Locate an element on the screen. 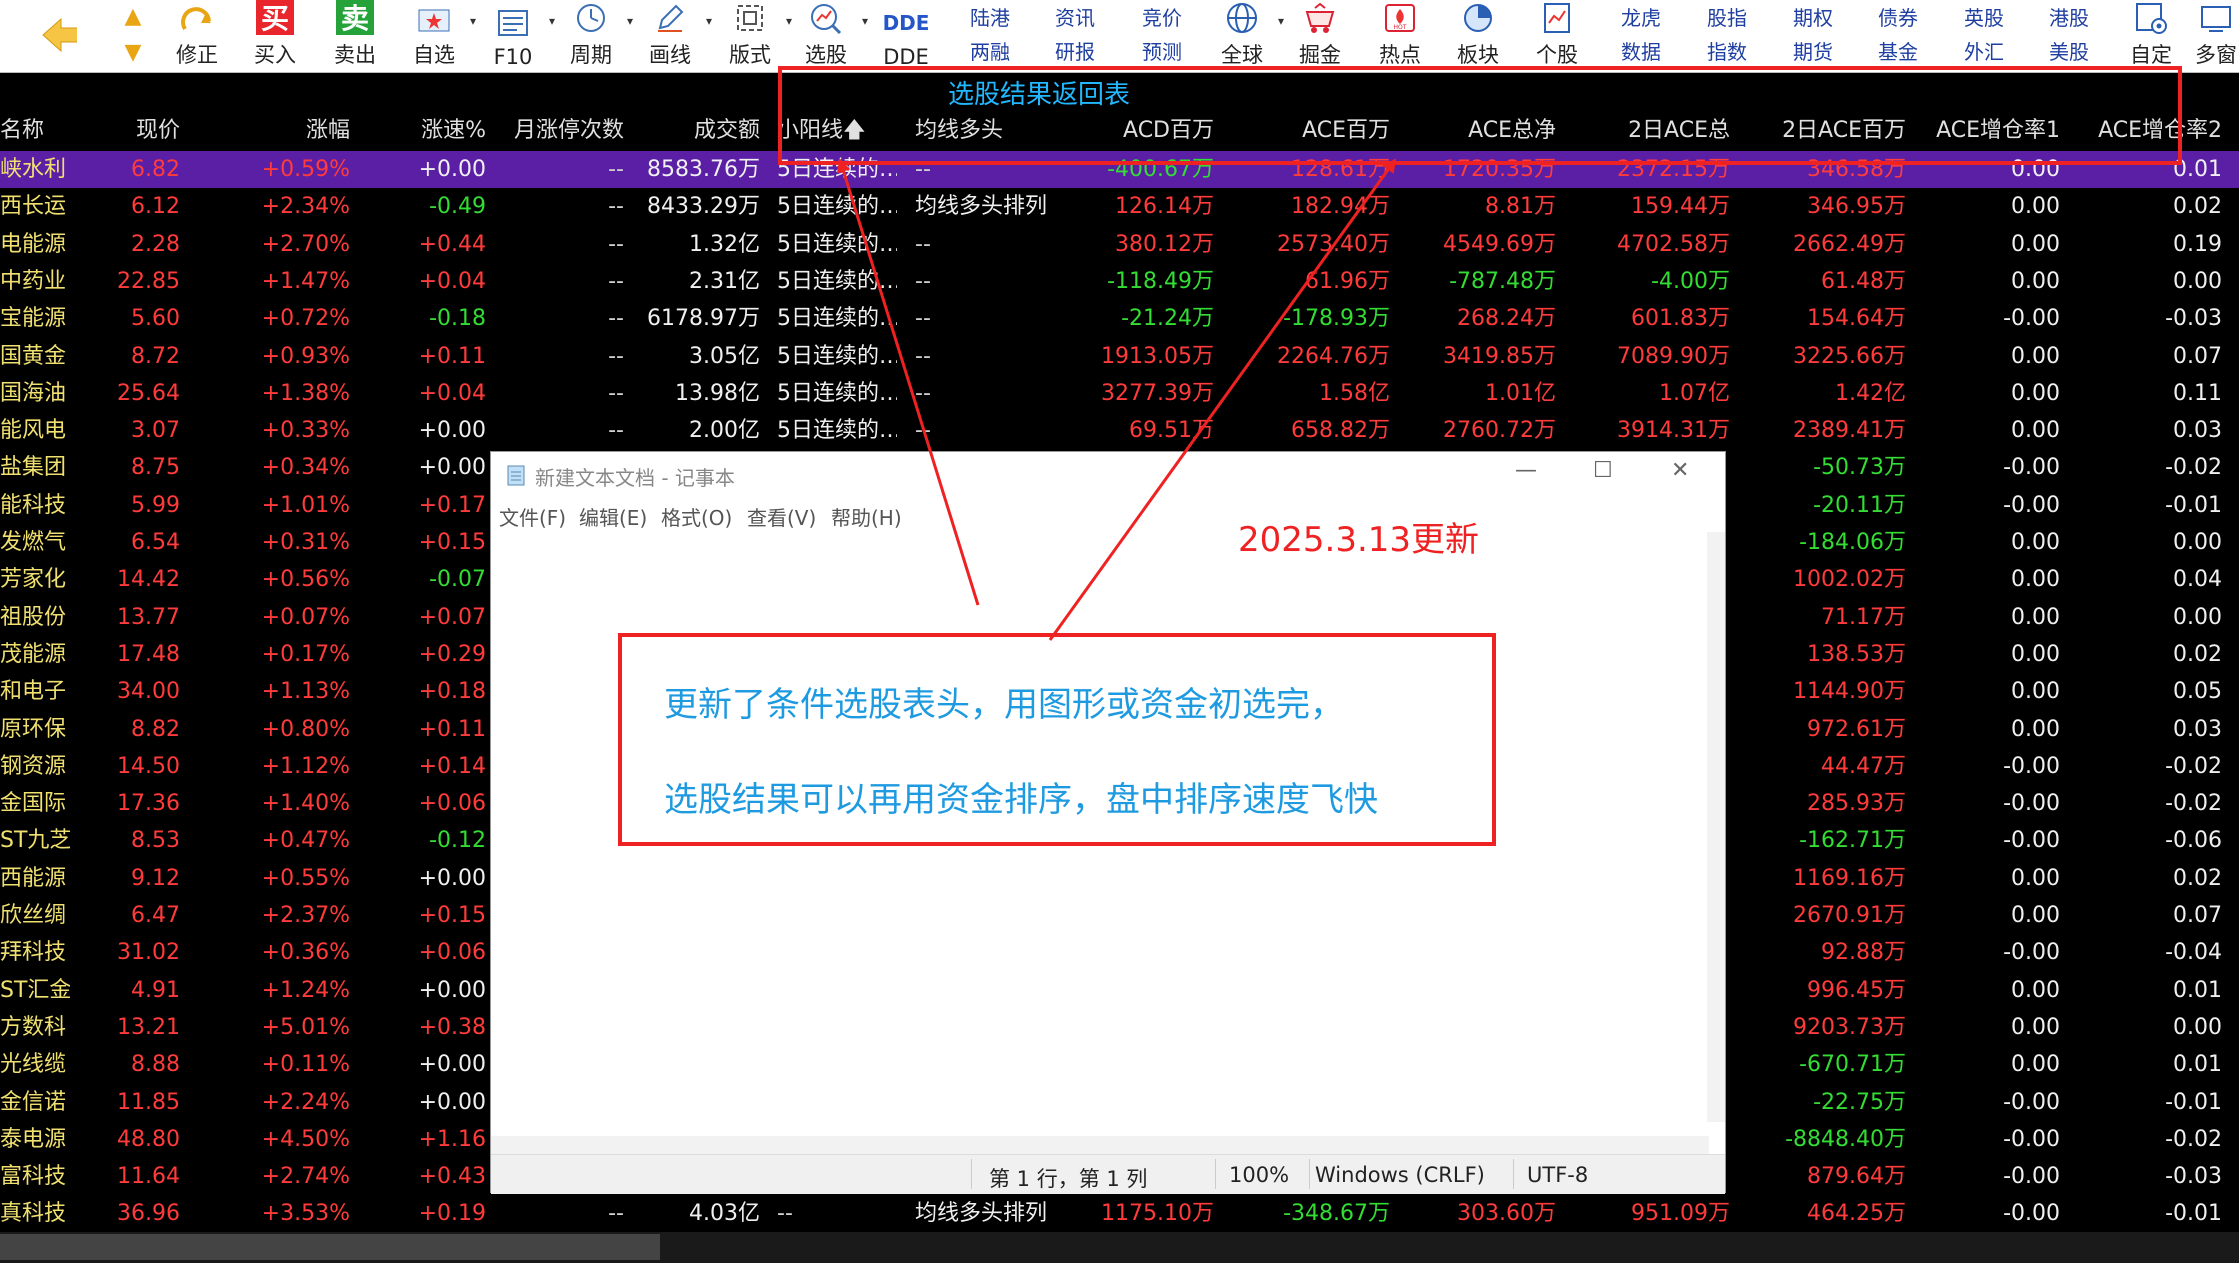 This screenshot has width=2239, height=1263. close-button: ✕ is located at coordinates (1680, 470).